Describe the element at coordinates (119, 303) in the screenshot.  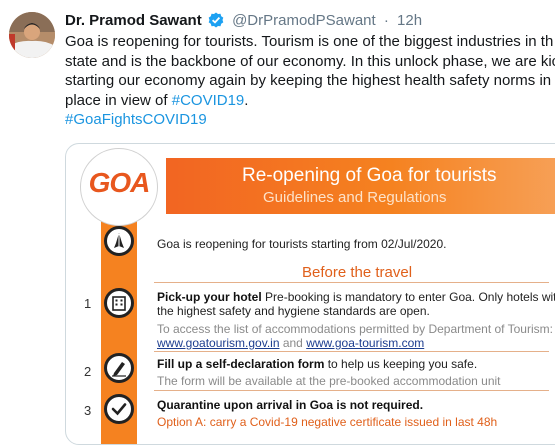
I see `hotel-icon` at that location.